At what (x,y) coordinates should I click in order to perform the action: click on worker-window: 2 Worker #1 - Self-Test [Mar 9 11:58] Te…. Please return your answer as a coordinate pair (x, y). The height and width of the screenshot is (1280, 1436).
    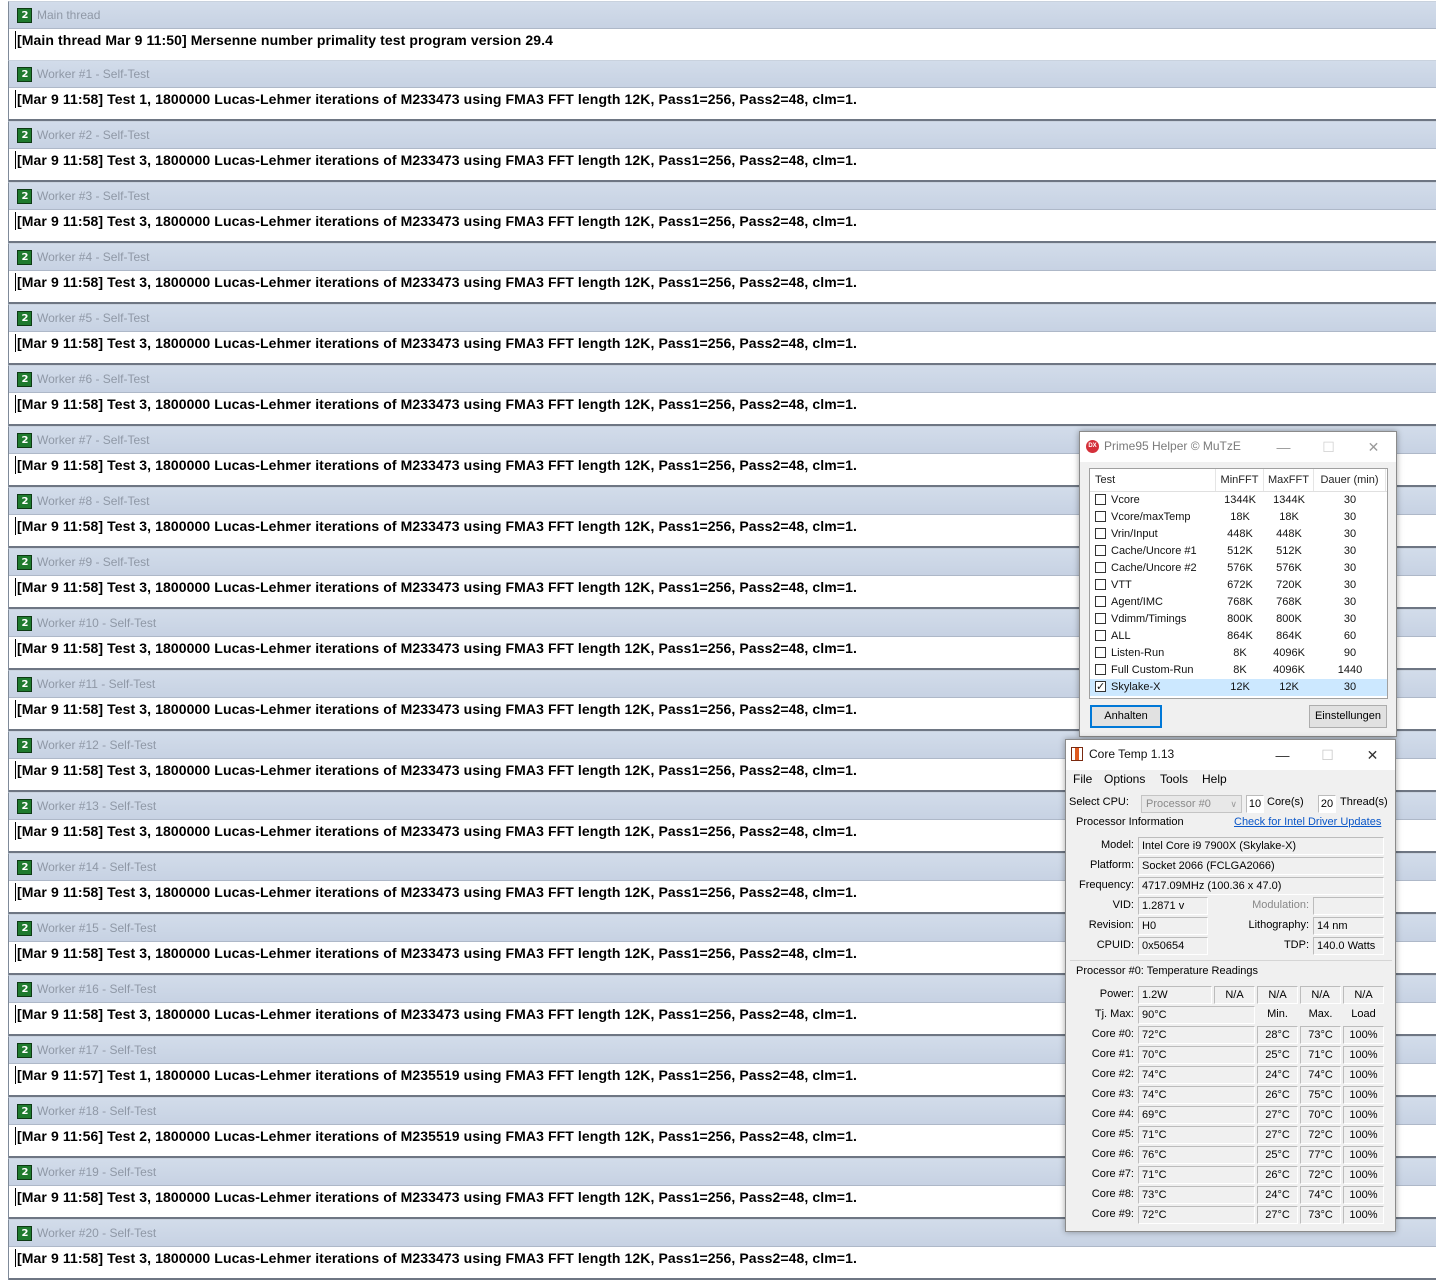
    Looking at the image, I should click on (722, 90).